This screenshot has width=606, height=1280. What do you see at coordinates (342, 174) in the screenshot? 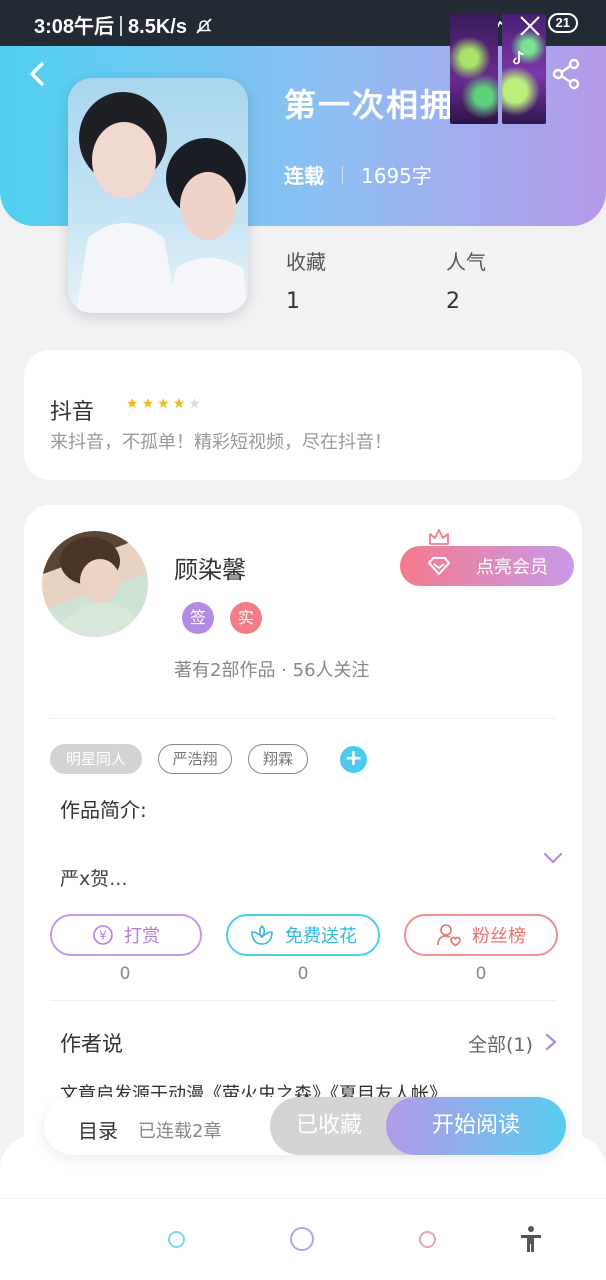
I see `meta-divider` at bounding box center [342, 174].